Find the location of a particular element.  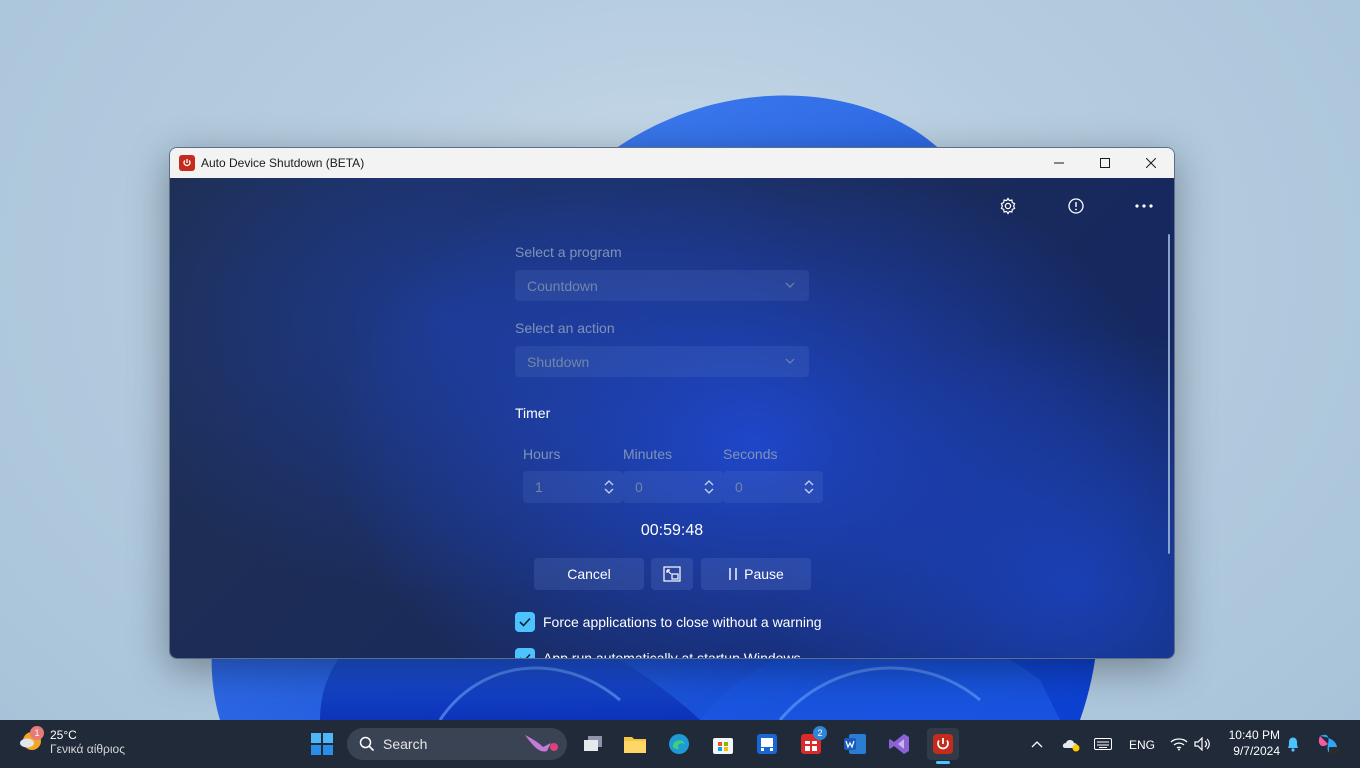

close-icon is located at coordinates (1151, 163).